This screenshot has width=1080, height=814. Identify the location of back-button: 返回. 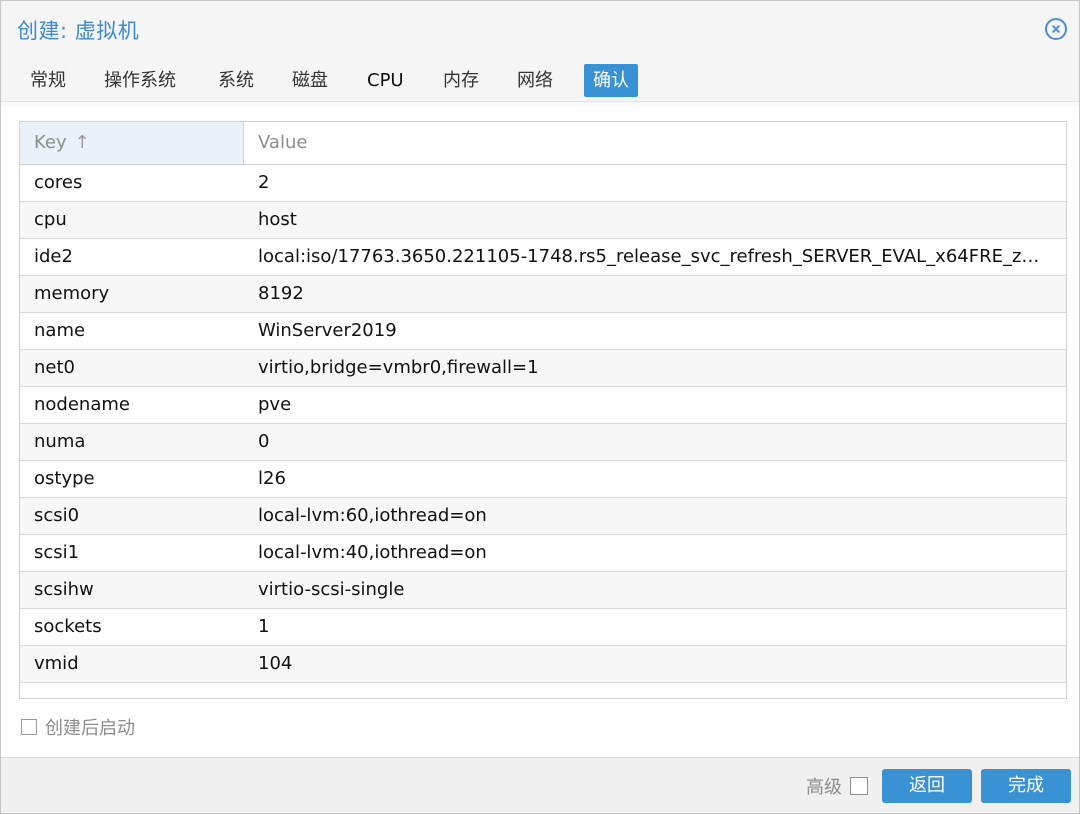
(927, 786).